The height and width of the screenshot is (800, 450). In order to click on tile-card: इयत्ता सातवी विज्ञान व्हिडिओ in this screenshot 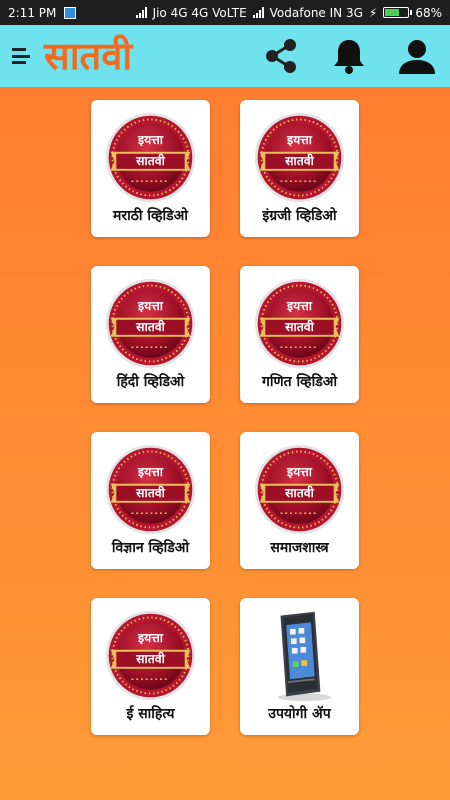, I will do `click(150, 500)`.